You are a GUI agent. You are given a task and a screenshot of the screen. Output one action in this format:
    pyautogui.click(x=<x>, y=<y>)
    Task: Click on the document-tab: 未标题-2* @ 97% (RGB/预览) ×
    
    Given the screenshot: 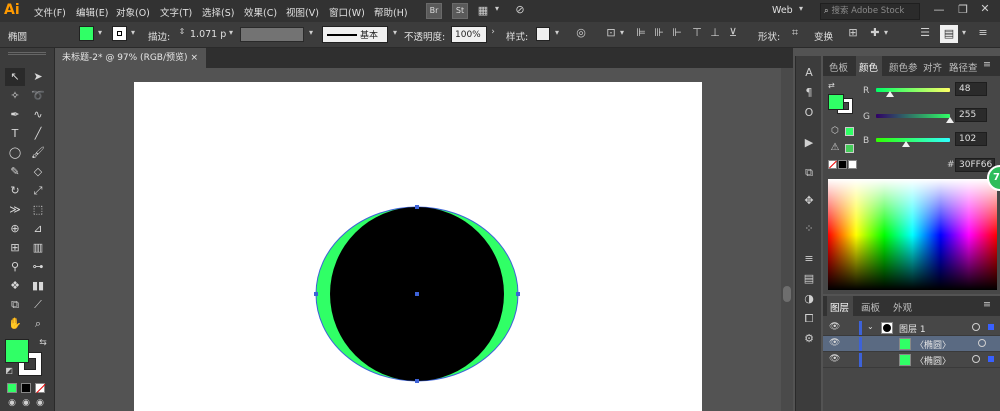 What is the action you would take?
    pyautogui.click(x=131, y=58)
    